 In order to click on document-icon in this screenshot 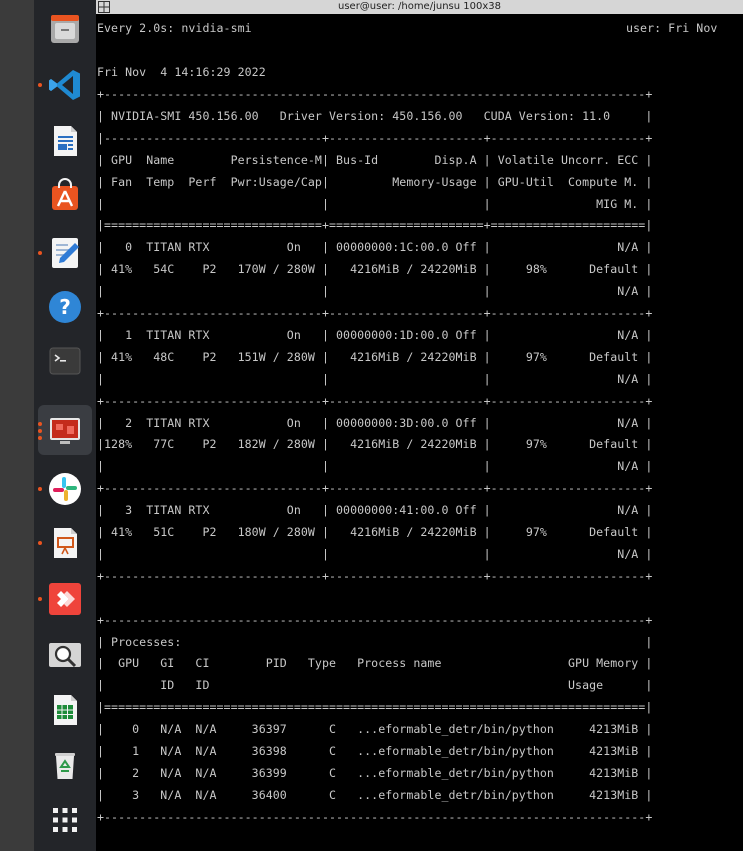, I will do `click(65, 141)`.